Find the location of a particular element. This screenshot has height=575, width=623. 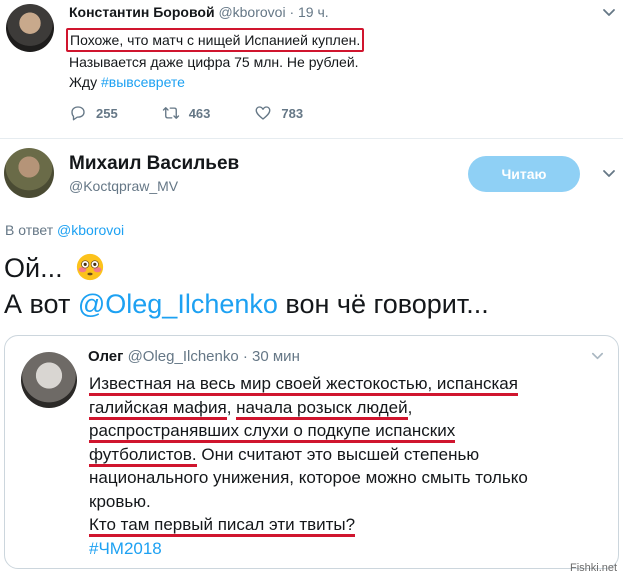

tweet-text-line: кровью. is located at coordinates (120, 501).